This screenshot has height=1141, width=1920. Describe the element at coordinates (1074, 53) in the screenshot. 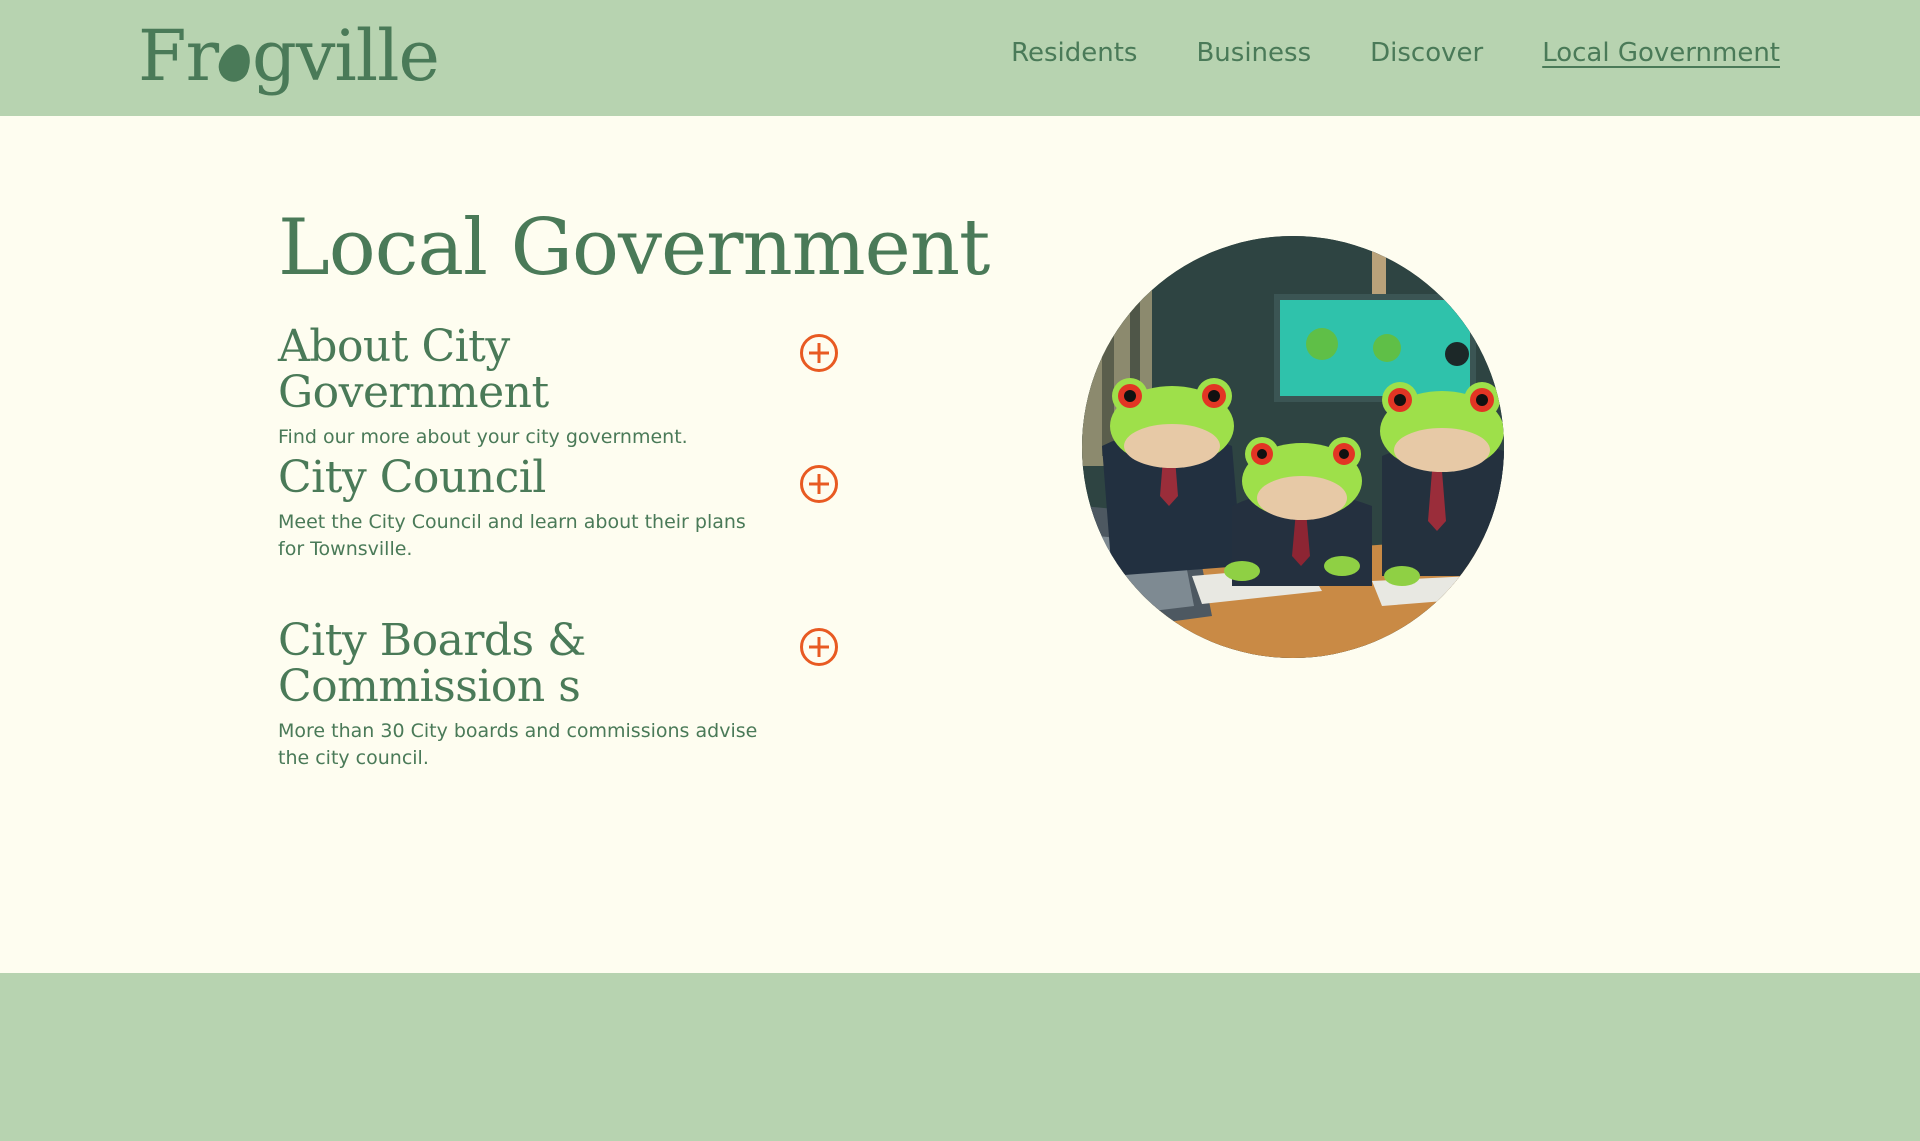

I see `nav-link-residents: Residents` at that location.